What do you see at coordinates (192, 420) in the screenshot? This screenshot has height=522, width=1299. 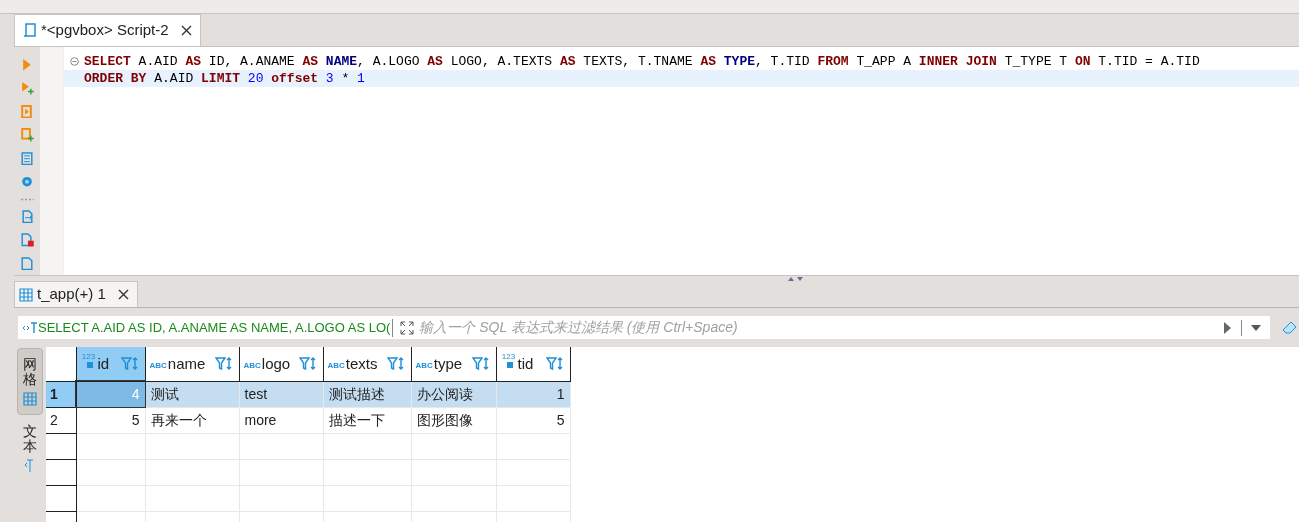 I see `table-cell: 再来一个` at bounding box center [192, 420].